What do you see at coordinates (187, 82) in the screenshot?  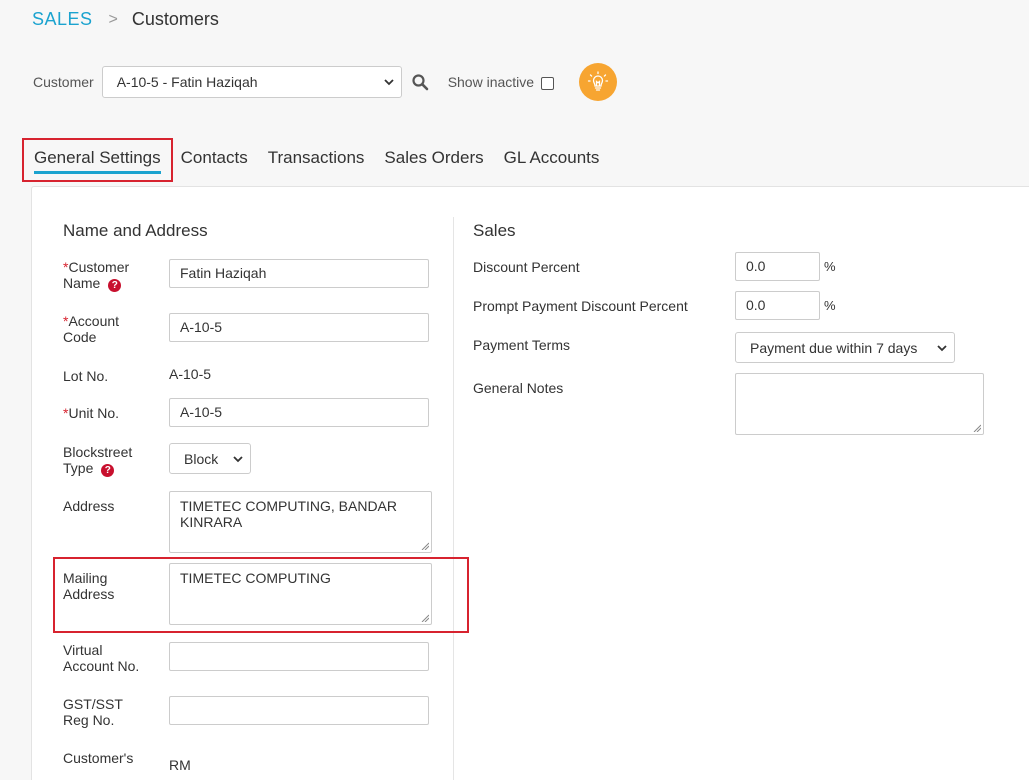 I see `customer-select-value: A-10-5 - Fatin Haziqah` at bounding box center [187, 82].